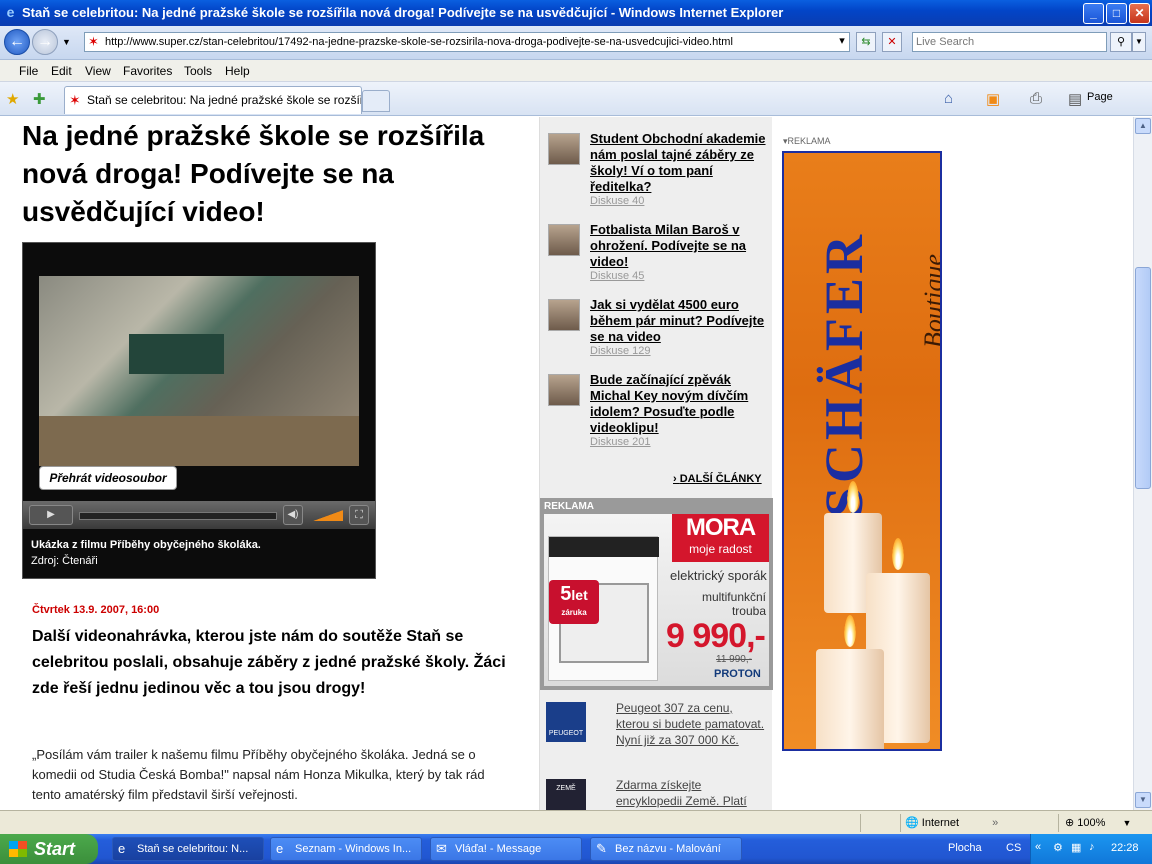 The height and width of the screenshot is (864, 1152). What do you see at coordinates (566, 722) in the screenshot?
I see `peugeot-logo-icon: PEUGEOT` at bounding box center [566, 722].